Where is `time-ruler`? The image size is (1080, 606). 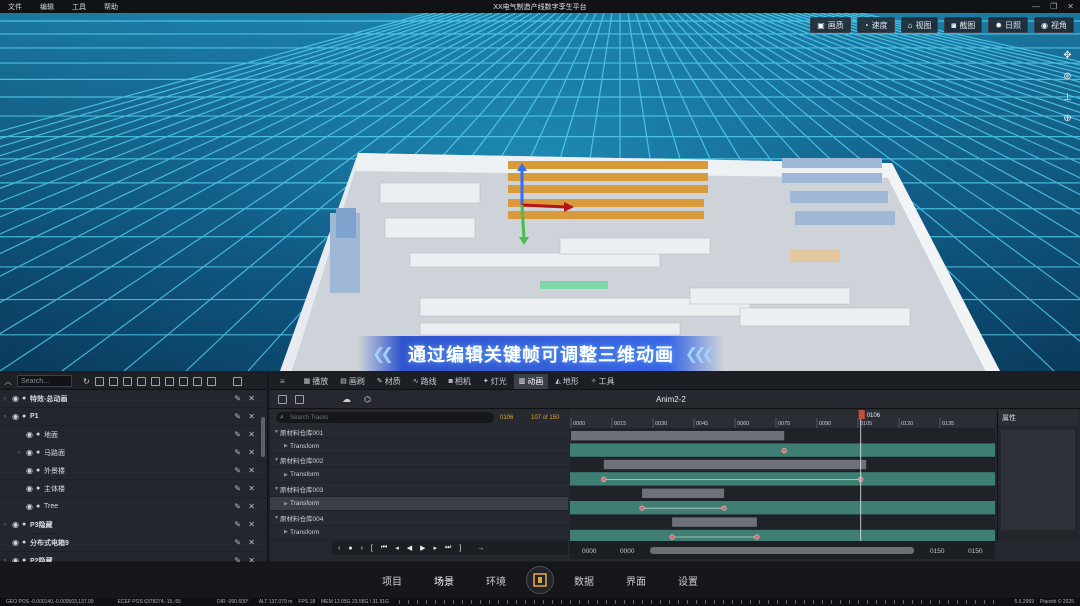 time-ruler is located at coordinates (698, 602).